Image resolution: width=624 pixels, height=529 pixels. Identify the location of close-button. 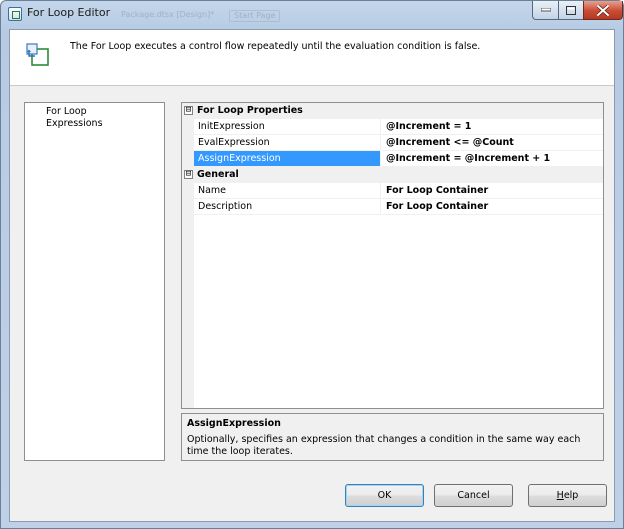
(603, 10).